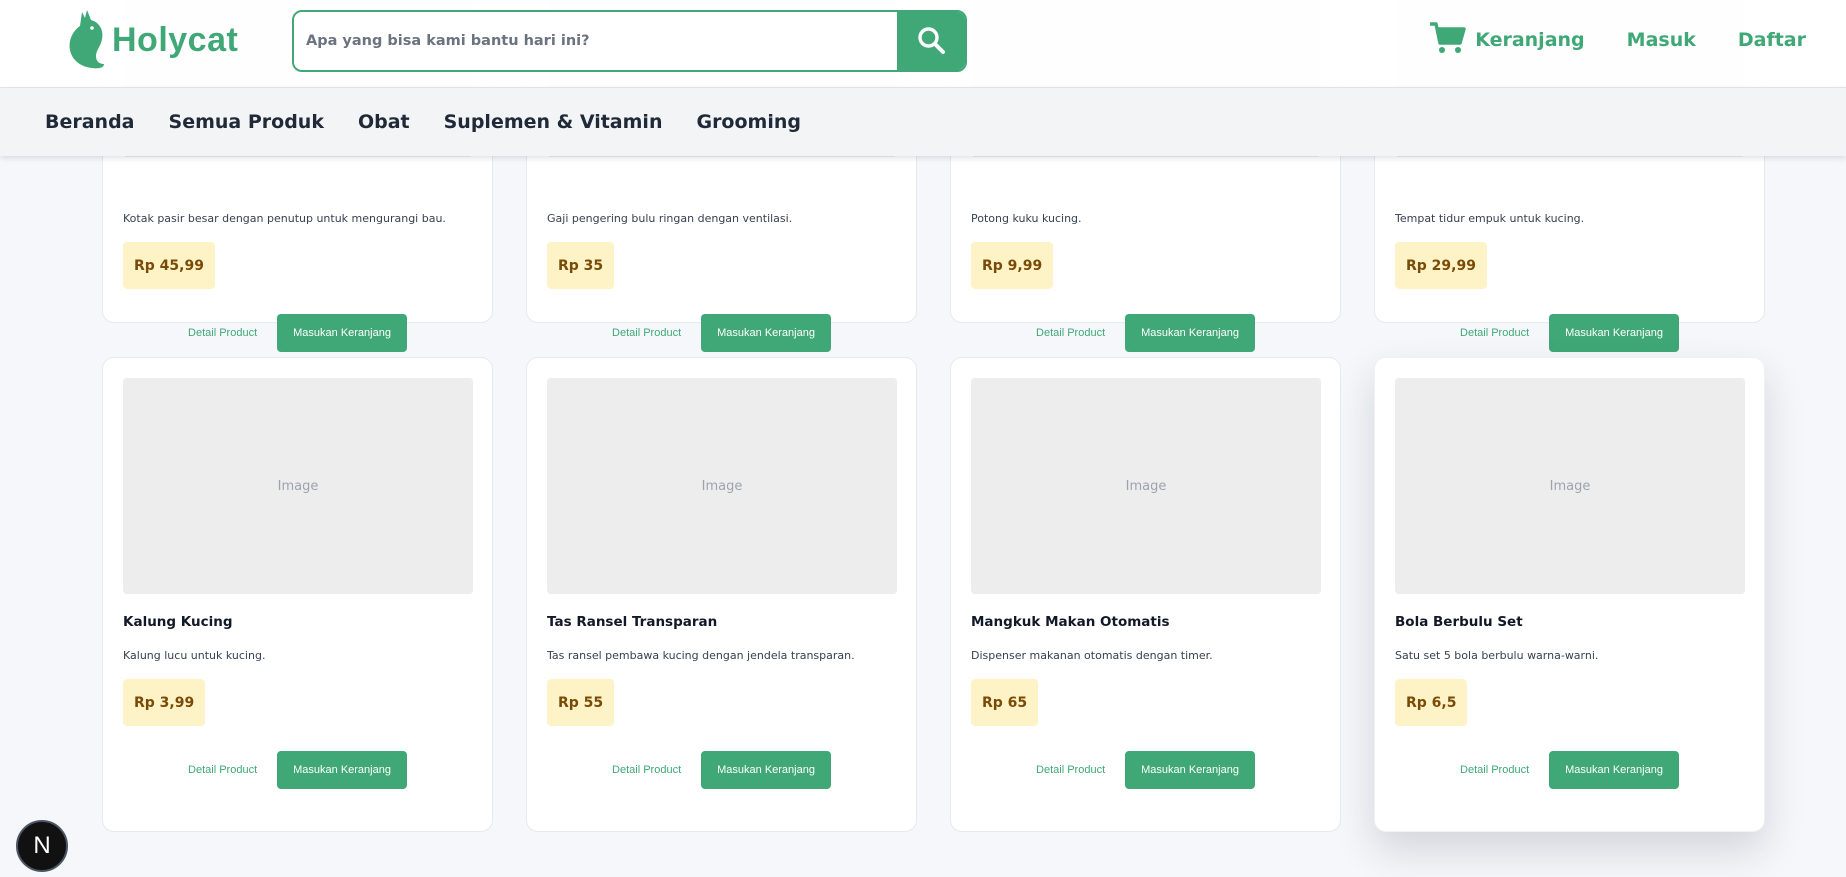  I want to click on nextjs-logo-icon: N, so click(42, 845).